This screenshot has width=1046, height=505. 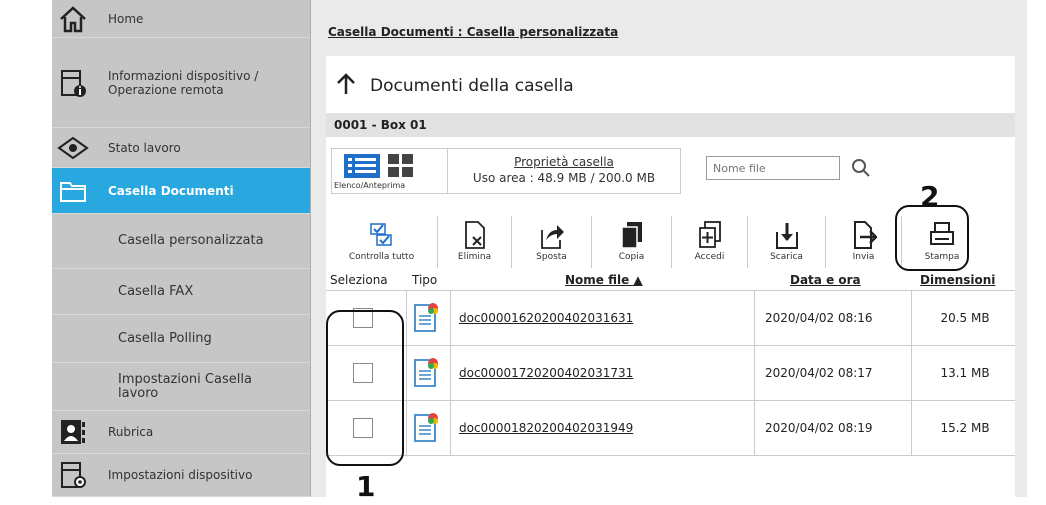 I want to click on list-view-icon, so click(x=362, y=168).